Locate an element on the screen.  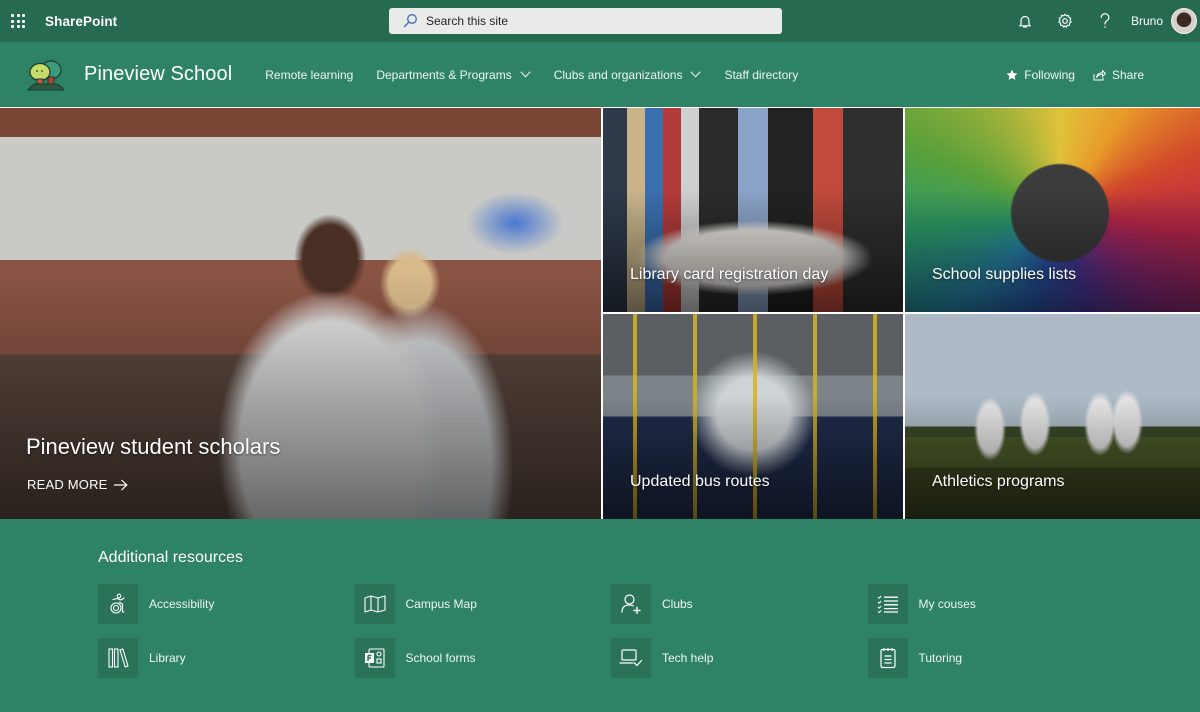
section-title: Additional resources is located at coordinates (170, 557).